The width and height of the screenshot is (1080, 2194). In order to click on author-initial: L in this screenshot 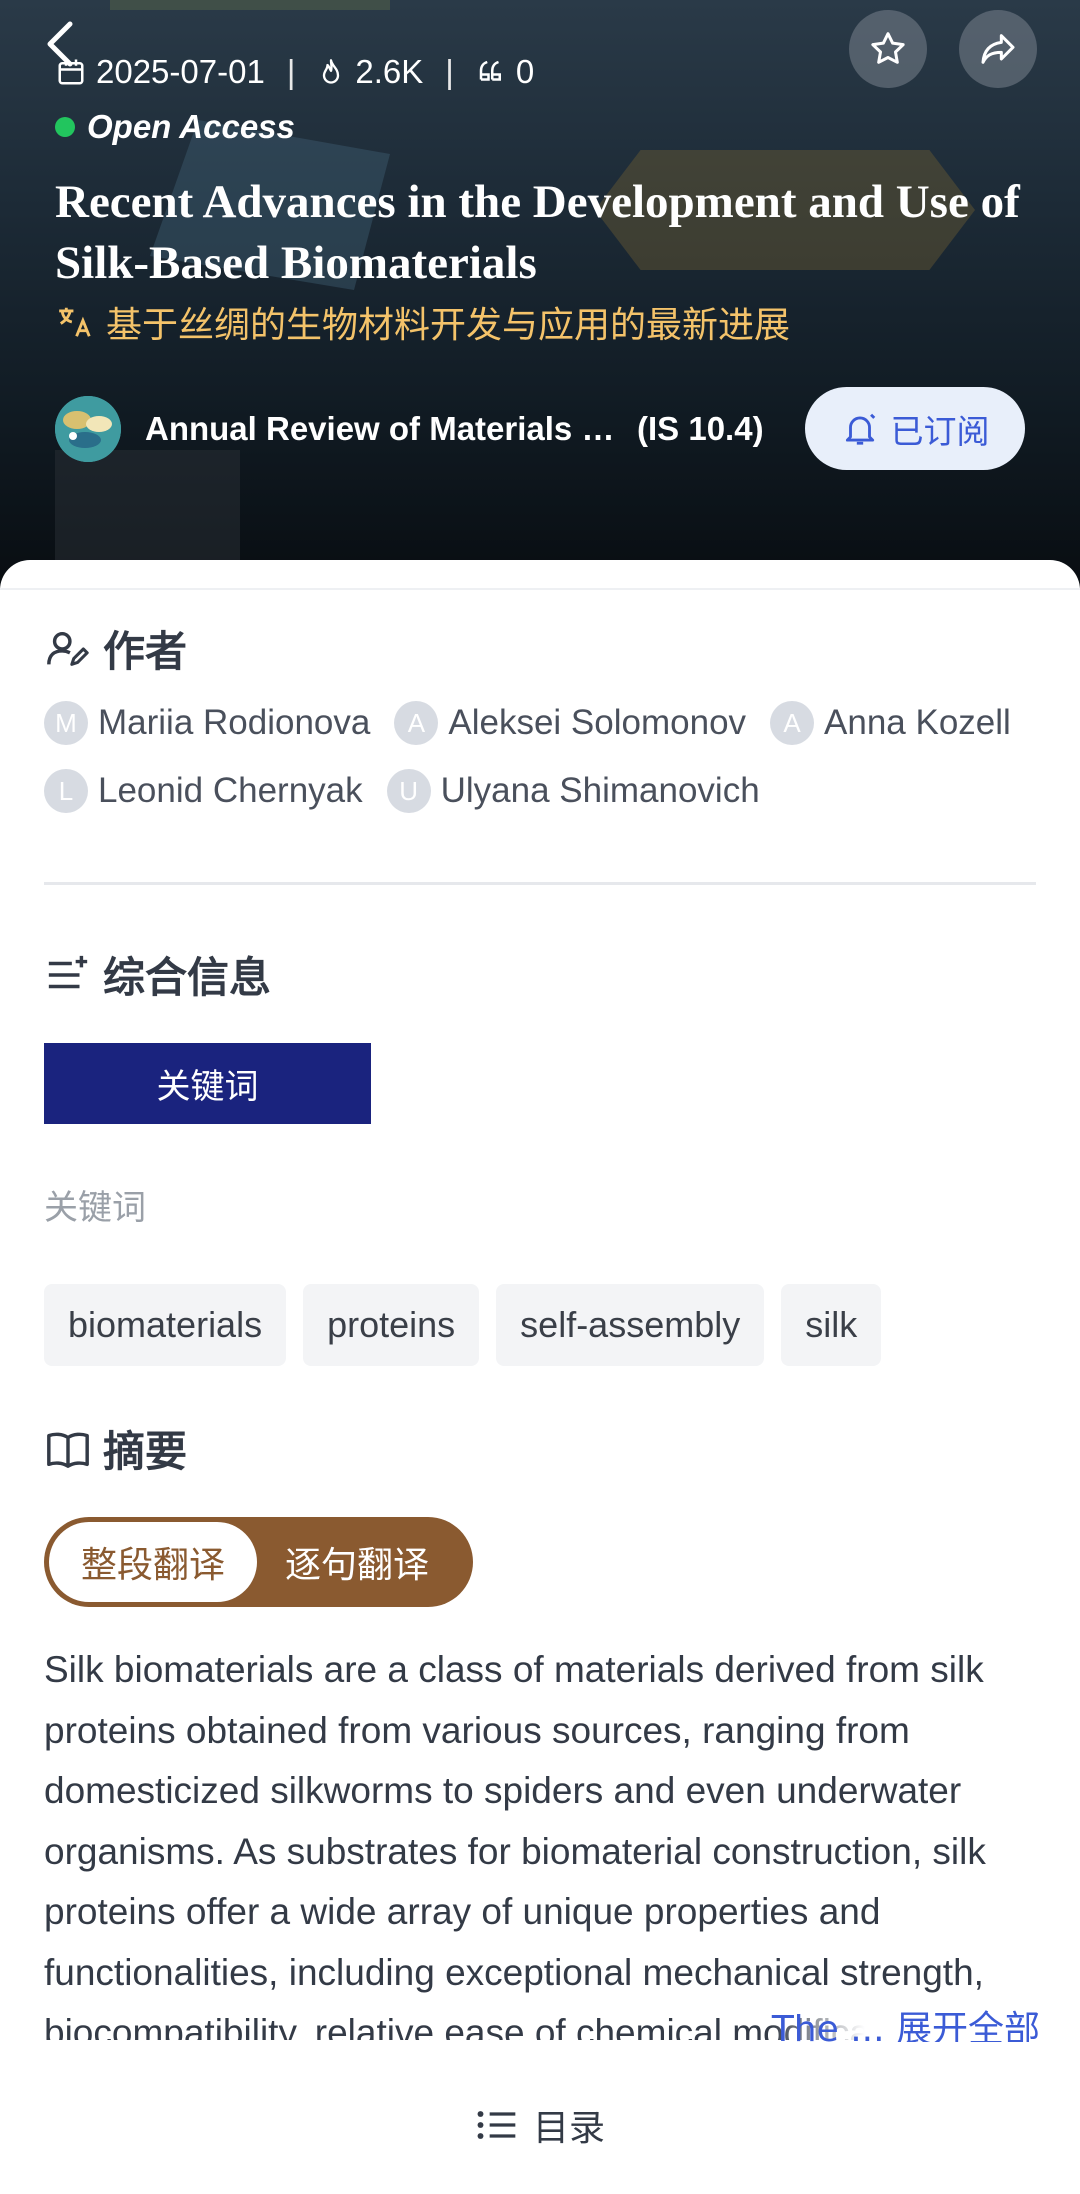, I will do `click(66, 791)`.